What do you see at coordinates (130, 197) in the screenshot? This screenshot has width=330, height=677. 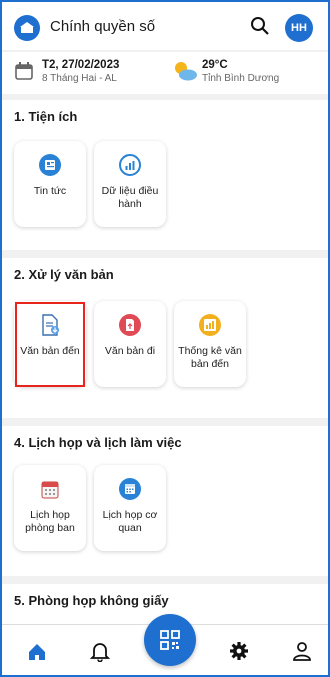 I see `tile-label: Dữ liệu điều hành` at bounding box center [130, 197].